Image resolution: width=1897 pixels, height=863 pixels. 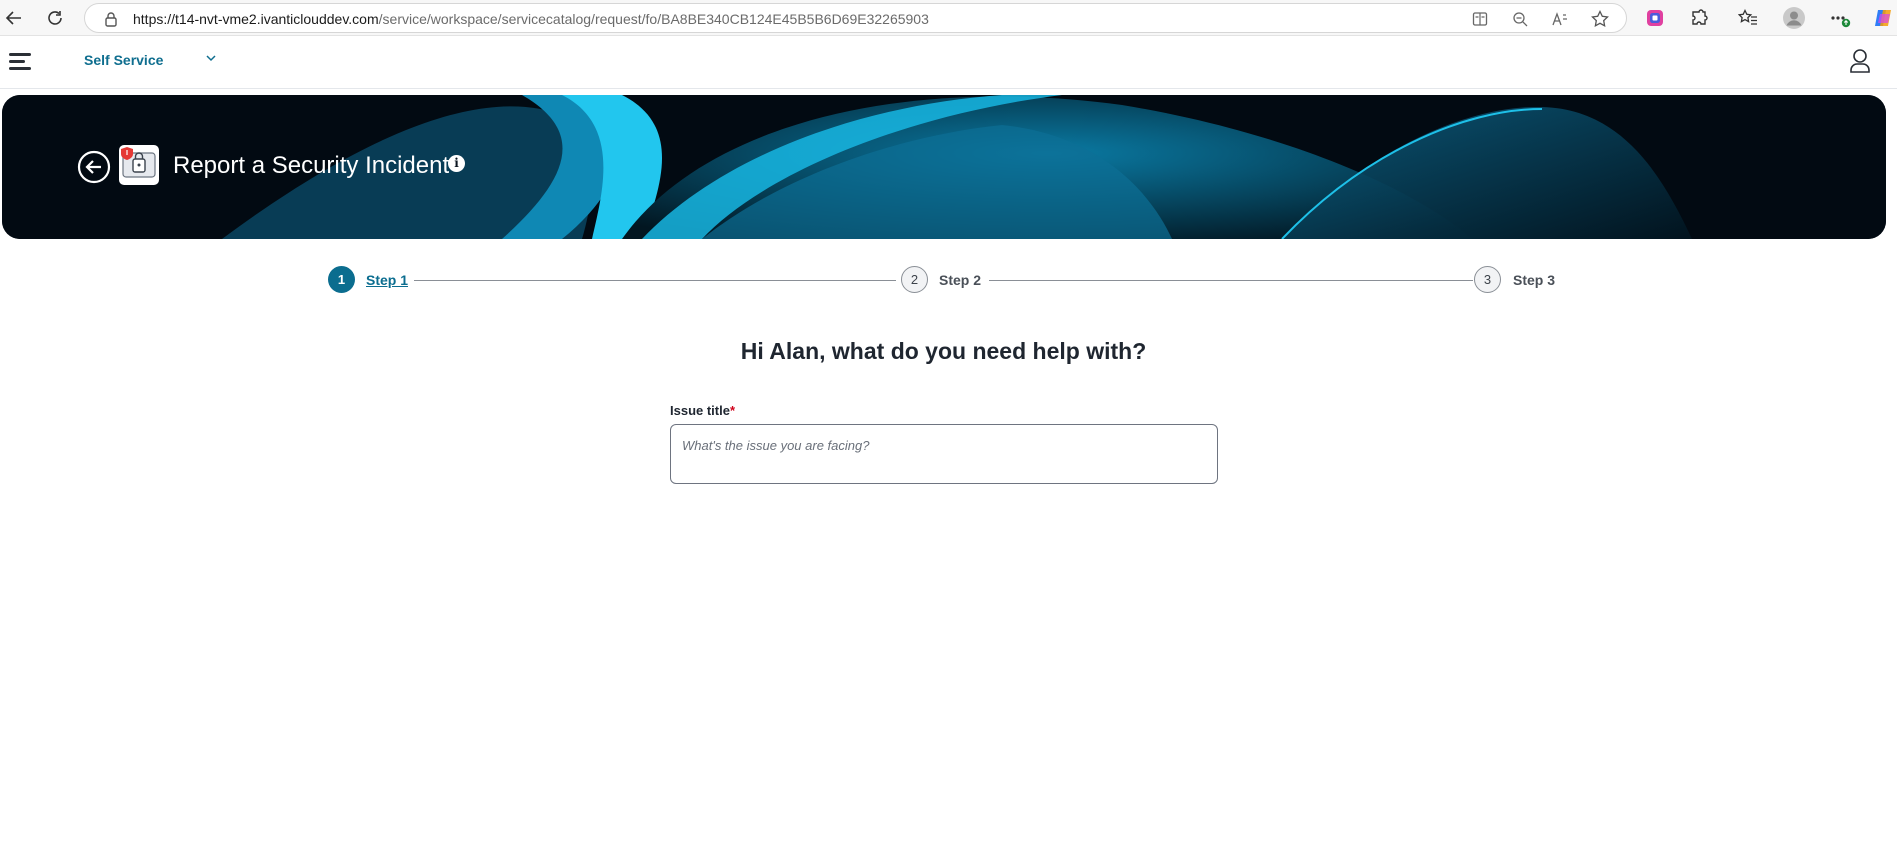 I want to click on profile-avatar-icon, so click(x=1794, y=18).